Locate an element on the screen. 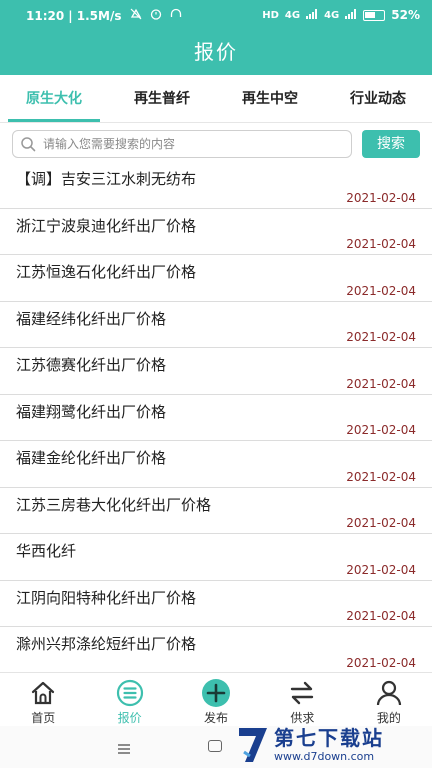 The image size is (432, 768). status-left: 11:20 | 1.5M/s is located at coordinates (106, 15).